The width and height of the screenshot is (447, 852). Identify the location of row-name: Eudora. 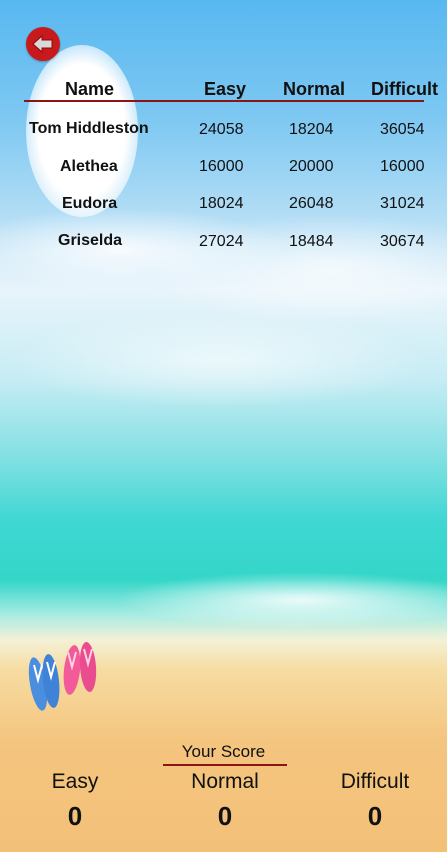
(90, 203).